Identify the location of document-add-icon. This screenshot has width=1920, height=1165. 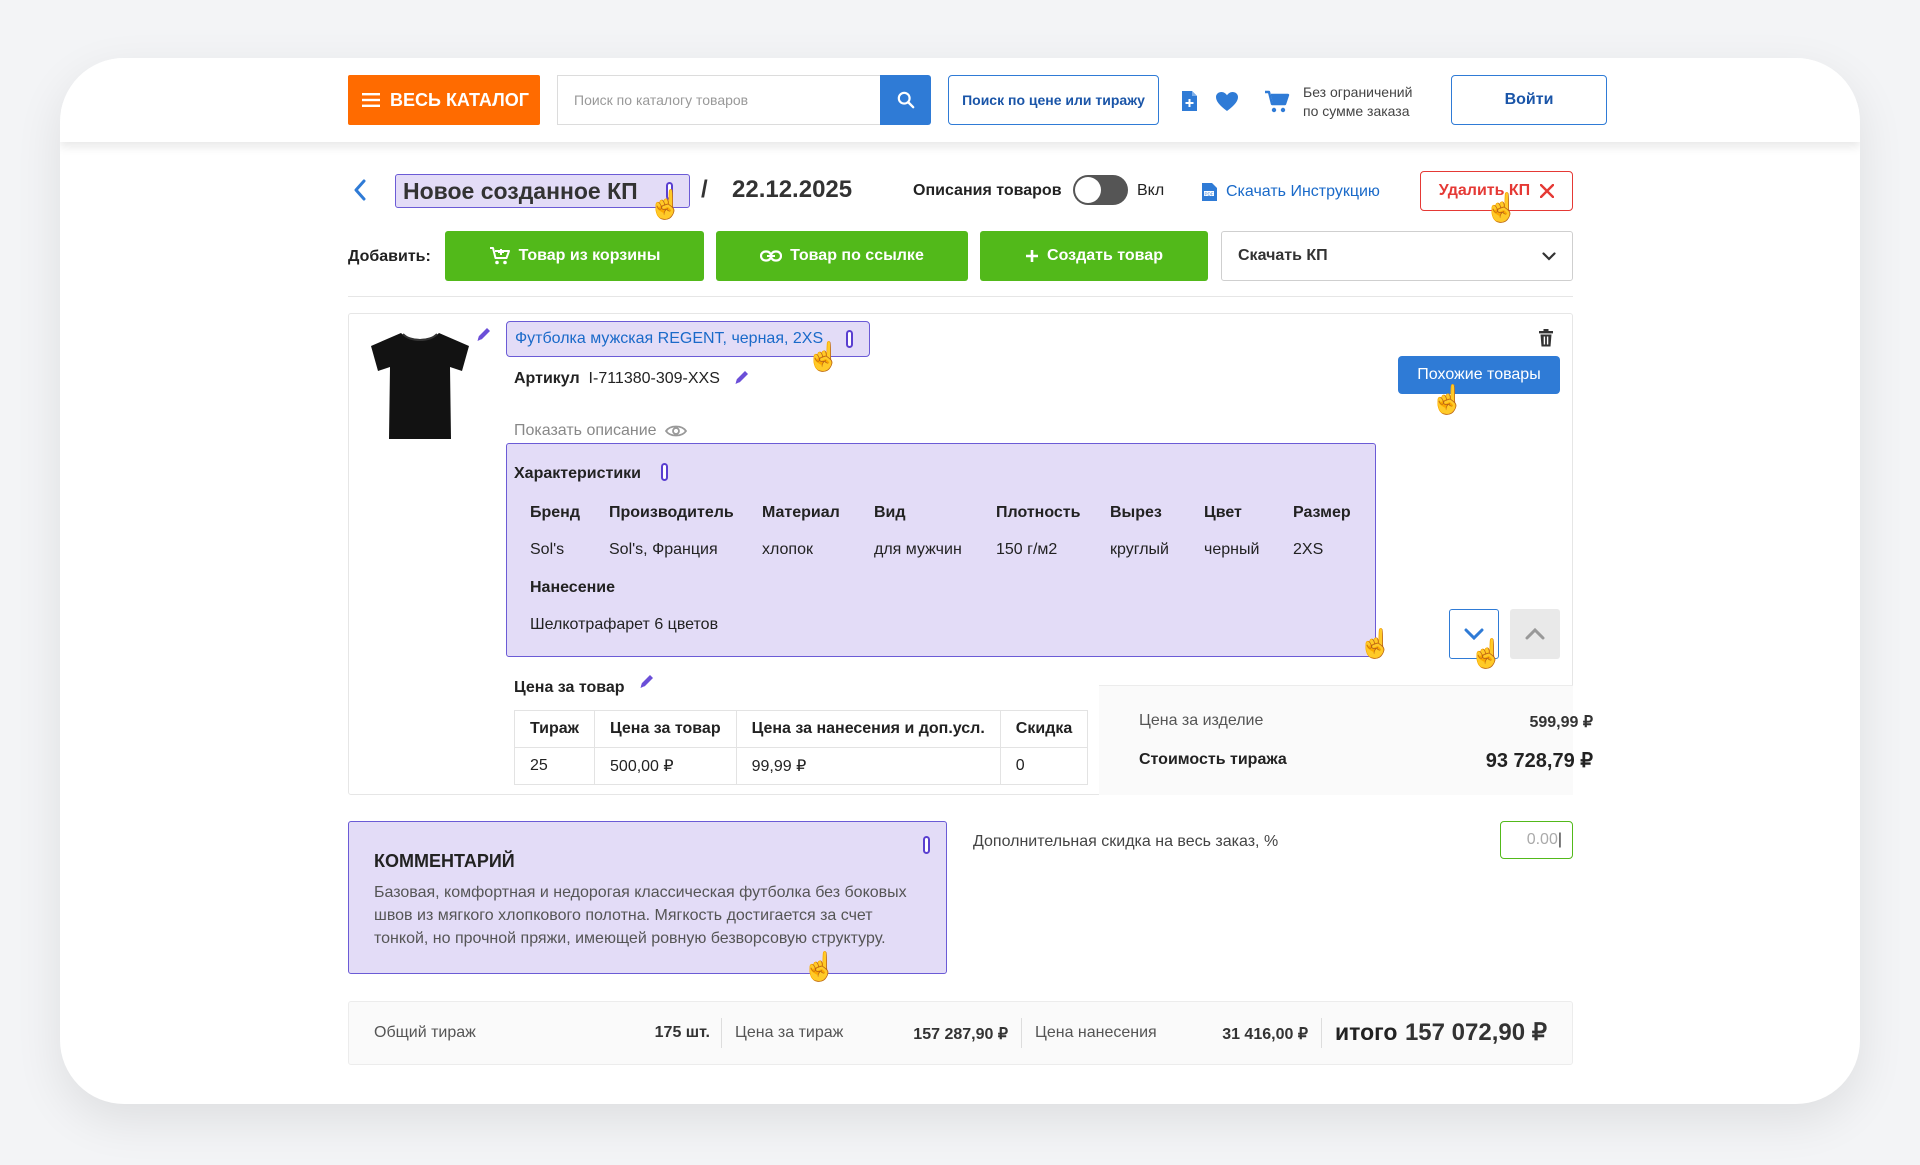
(1189, 101).